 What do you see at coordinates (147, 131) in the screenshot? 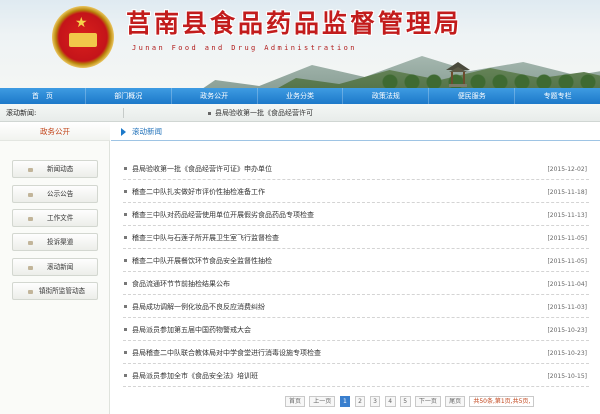
I see `section-title: 滚动新闻` at bounding box center [147, 131].